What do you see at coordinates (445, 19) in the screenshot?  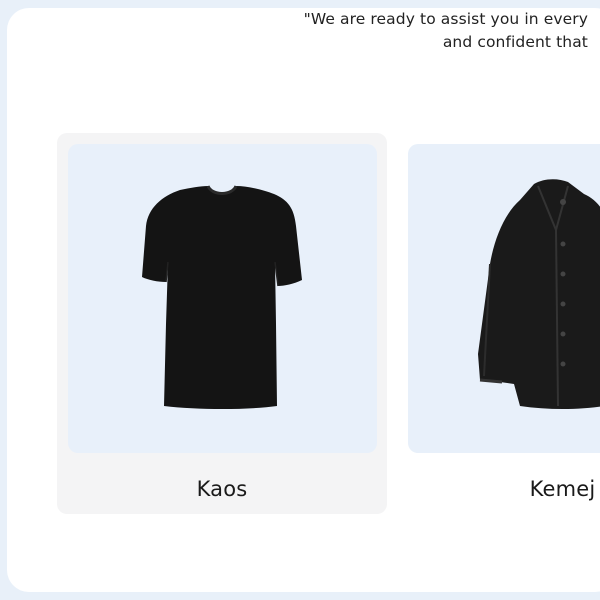 I see `hero-quote-line-1: "We are ready to assist you in every` at bounding box center [445, 19].